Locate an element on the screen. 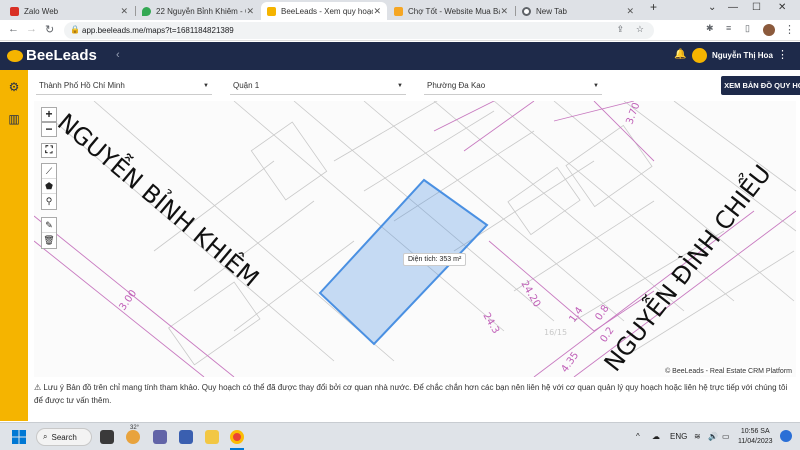  tab-new-tab: New Tab ✕ is located at coordinates (578, 11).